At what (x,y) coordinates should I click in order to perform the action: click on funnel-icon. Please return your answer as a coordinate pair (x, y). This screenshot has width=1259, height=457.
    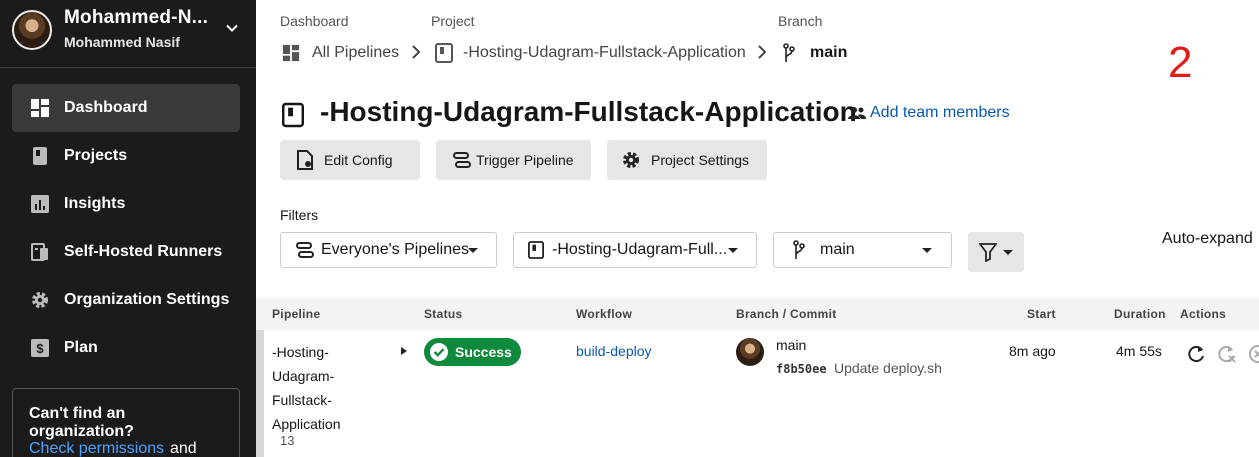
    Looking at the image, I should click on (988, 252).